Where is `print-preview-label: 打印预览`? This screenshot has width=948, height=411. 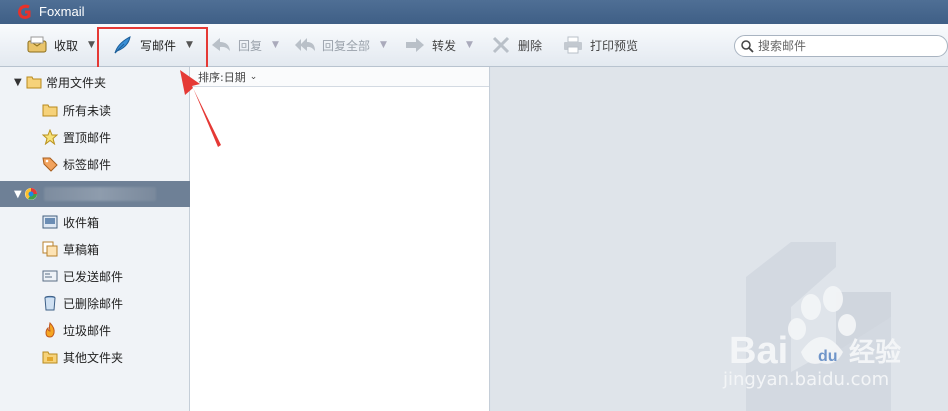
print-preview-label: 打印预览 is located at coordinates (614, 45).